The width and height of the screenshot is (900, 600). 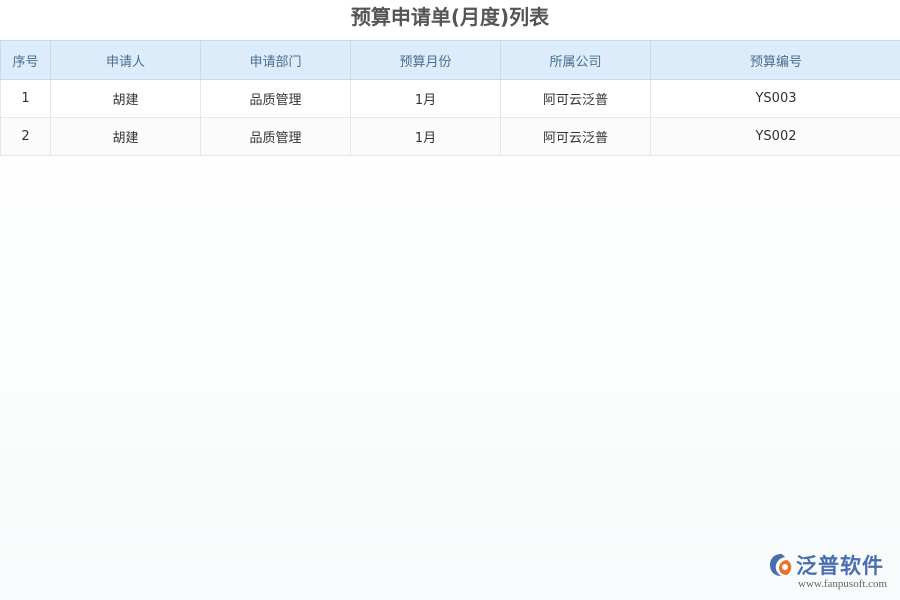 I want to click on brand-url: www.fanpusoft.com, so click(x=842, y=584).